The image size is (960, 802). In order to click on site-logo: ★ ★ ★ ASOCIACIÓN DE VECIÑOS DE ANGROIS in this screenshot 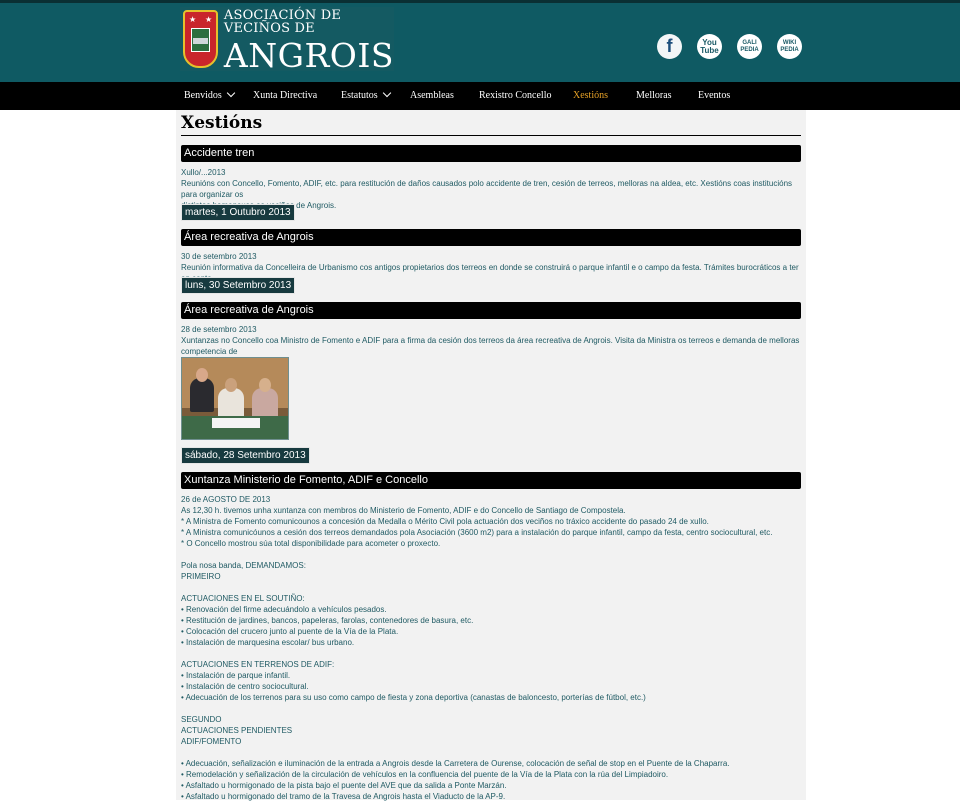, I will do `click(287, 41)`.